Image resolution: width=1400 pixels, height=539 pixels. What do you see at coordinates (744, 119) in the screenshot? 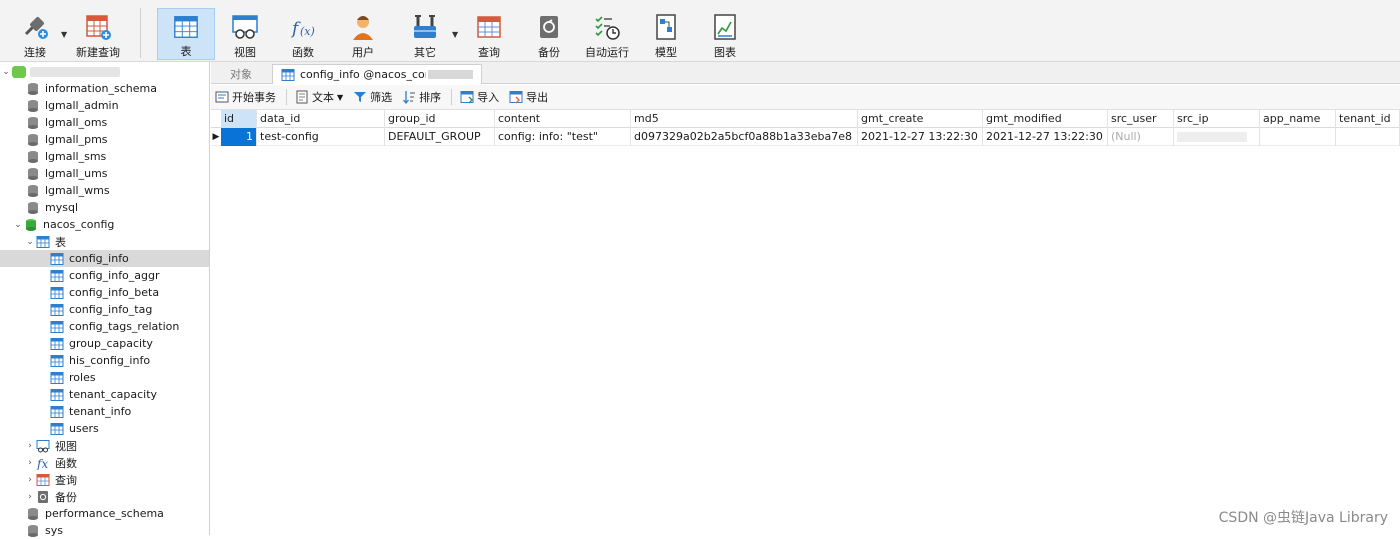
I see `column-header-md5: md5` at bounding box center [744, 119].